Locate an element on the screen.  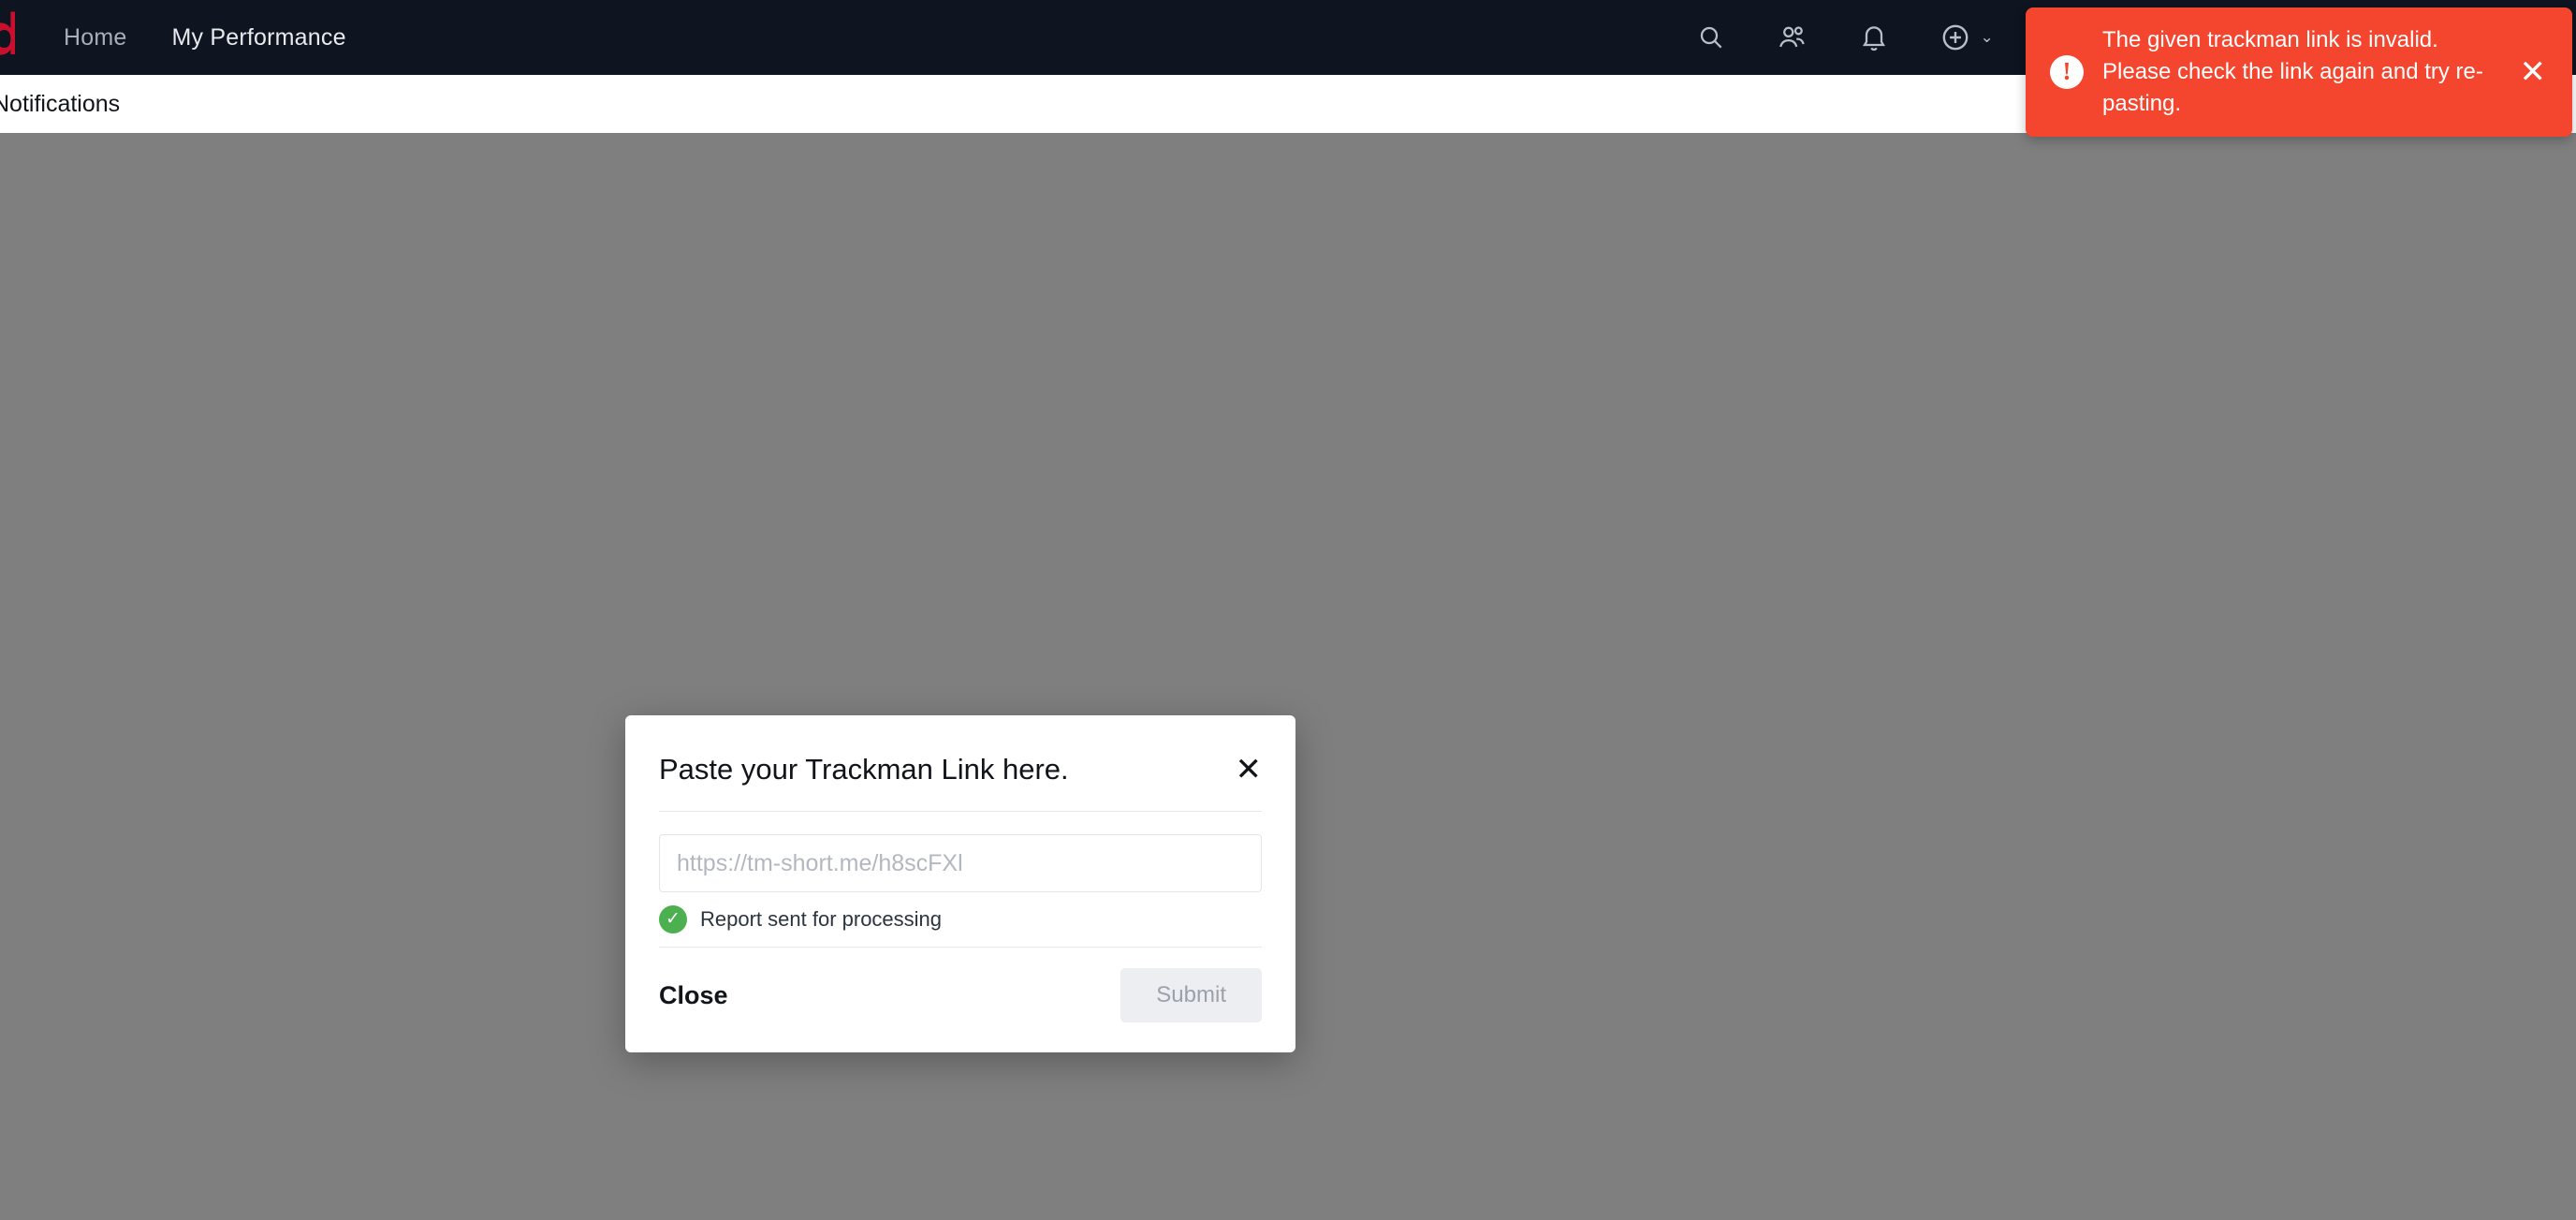
modal-divider is located at coordinates (961, 811).